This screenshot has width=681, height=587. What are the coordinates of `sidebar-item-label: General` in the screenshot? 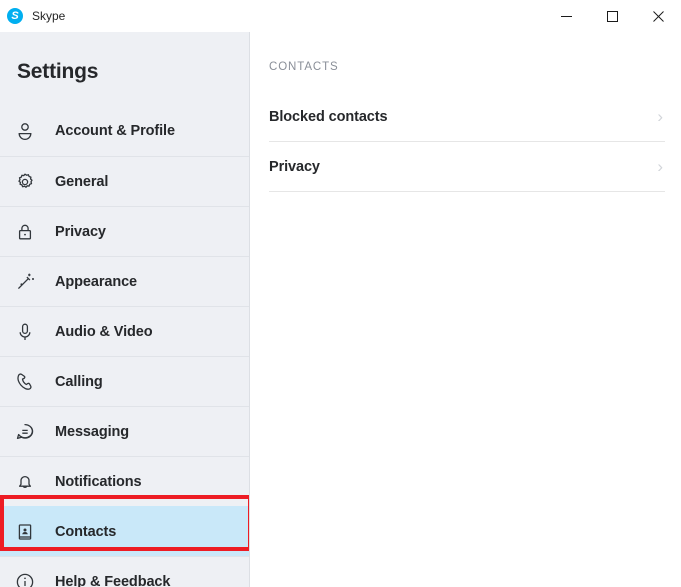 It's located at (82, 181).